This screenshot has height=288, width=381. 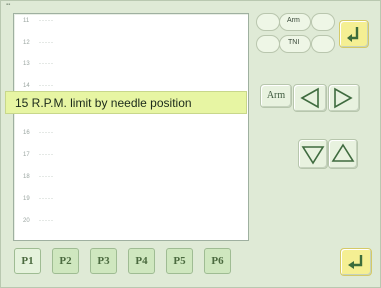 What do you see at coordinates (38, 180) in the screenshot?
I see `list-row: 18 -----` at bounding box center [38, 180].